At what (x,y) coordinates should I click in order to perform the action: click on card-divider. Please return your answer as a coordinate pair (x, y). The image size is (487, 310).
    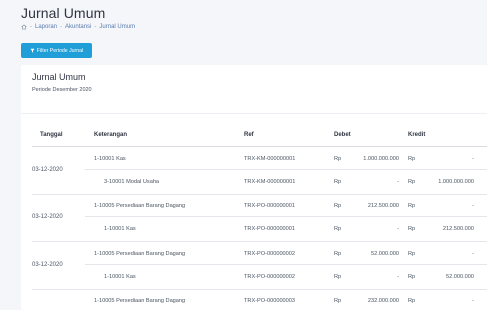
    Looking at the image, I should click on (254, 113).